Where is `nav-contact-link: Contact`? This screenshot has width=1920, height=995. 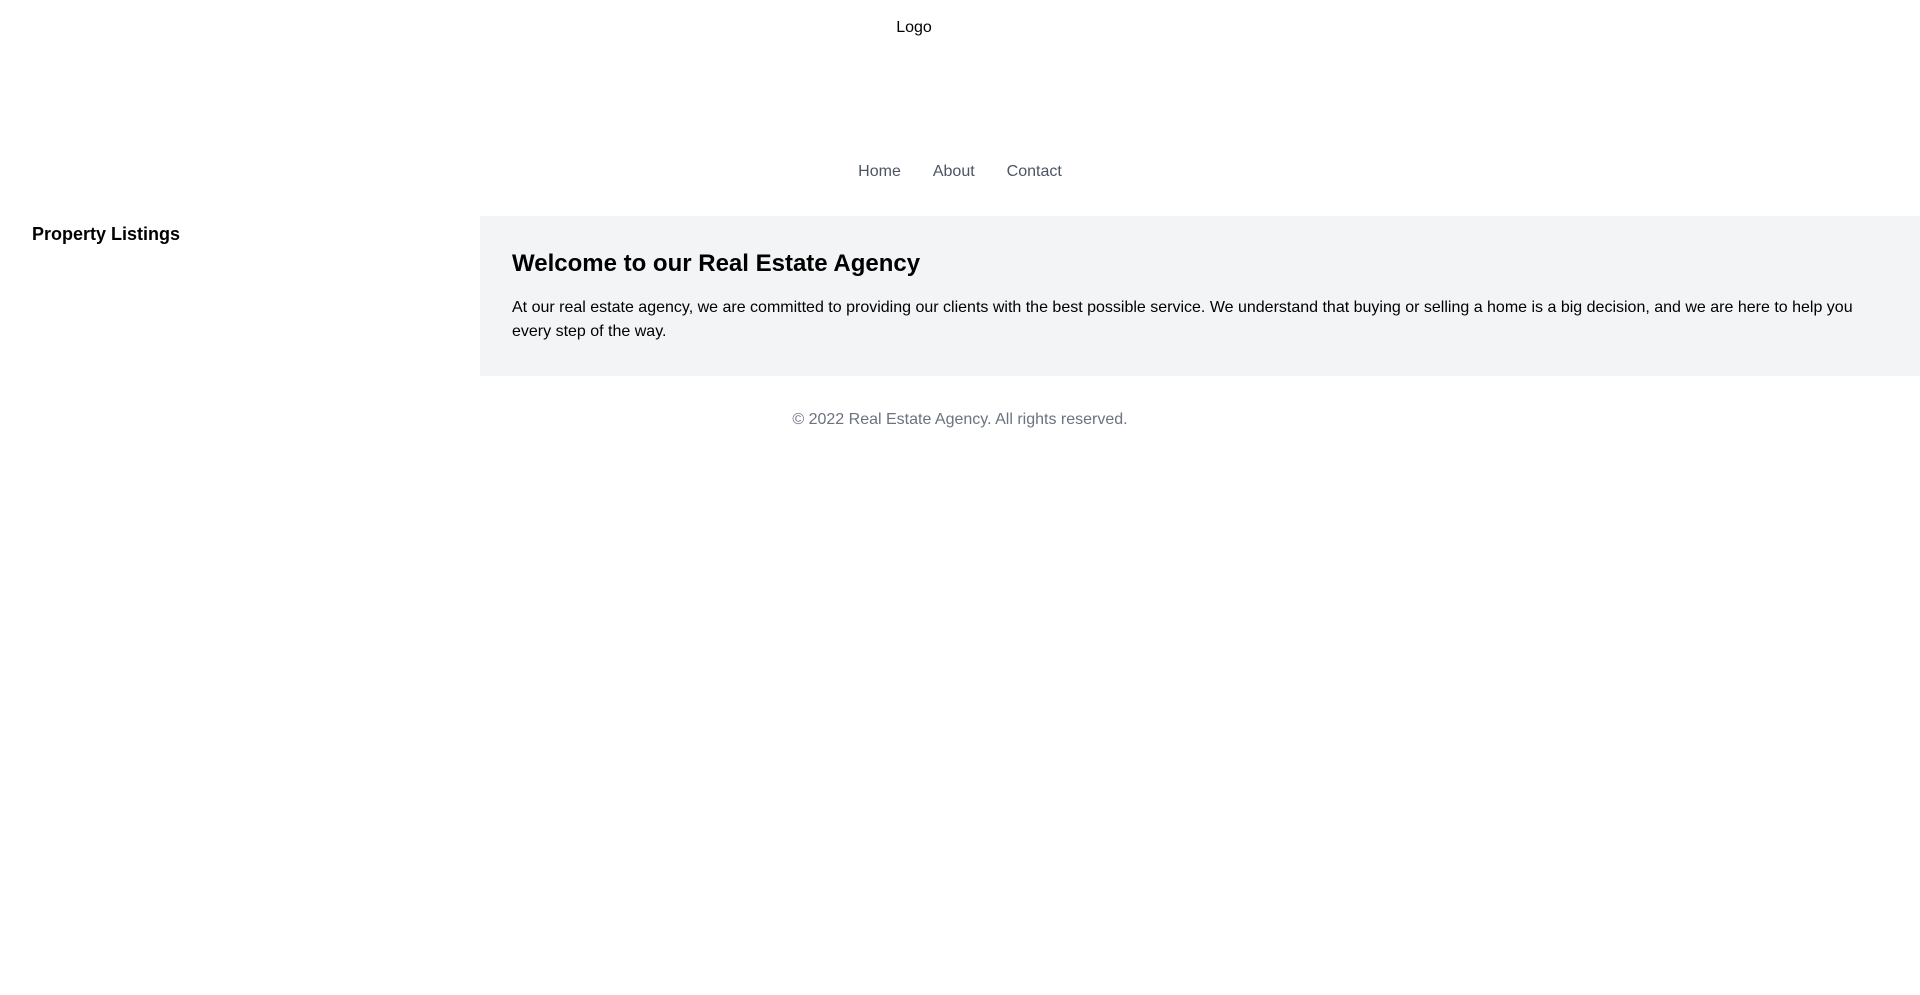
nav-contact-link: Contact is located at coordinates (1034, 172).